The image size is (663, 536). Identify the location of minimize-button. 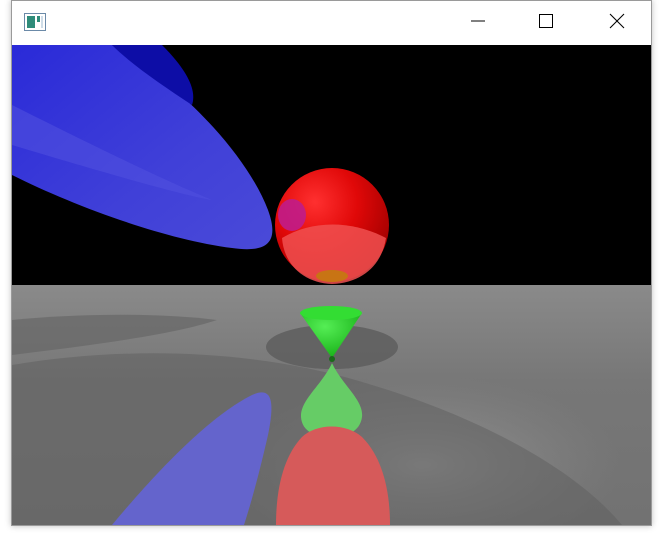
(478, 23).